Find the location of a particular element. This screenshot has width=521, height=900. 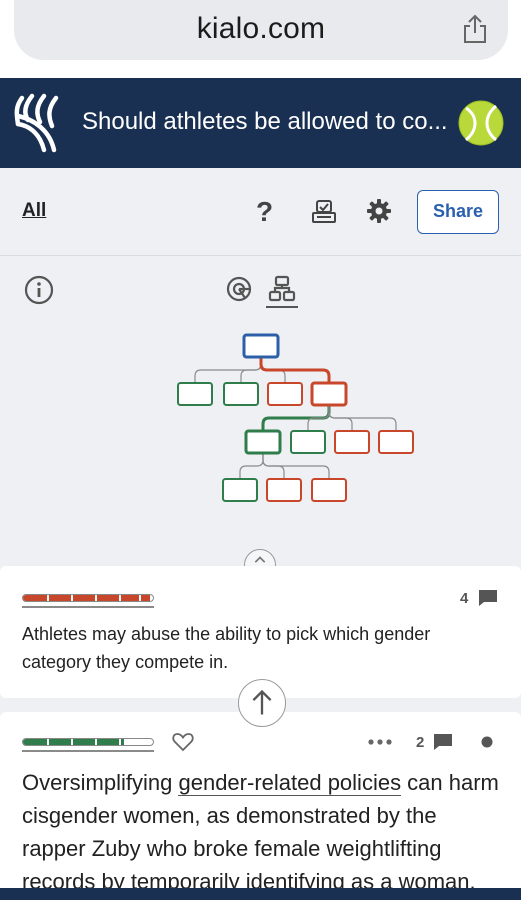

all-filter-link: All is located at coordinates (34, 211).